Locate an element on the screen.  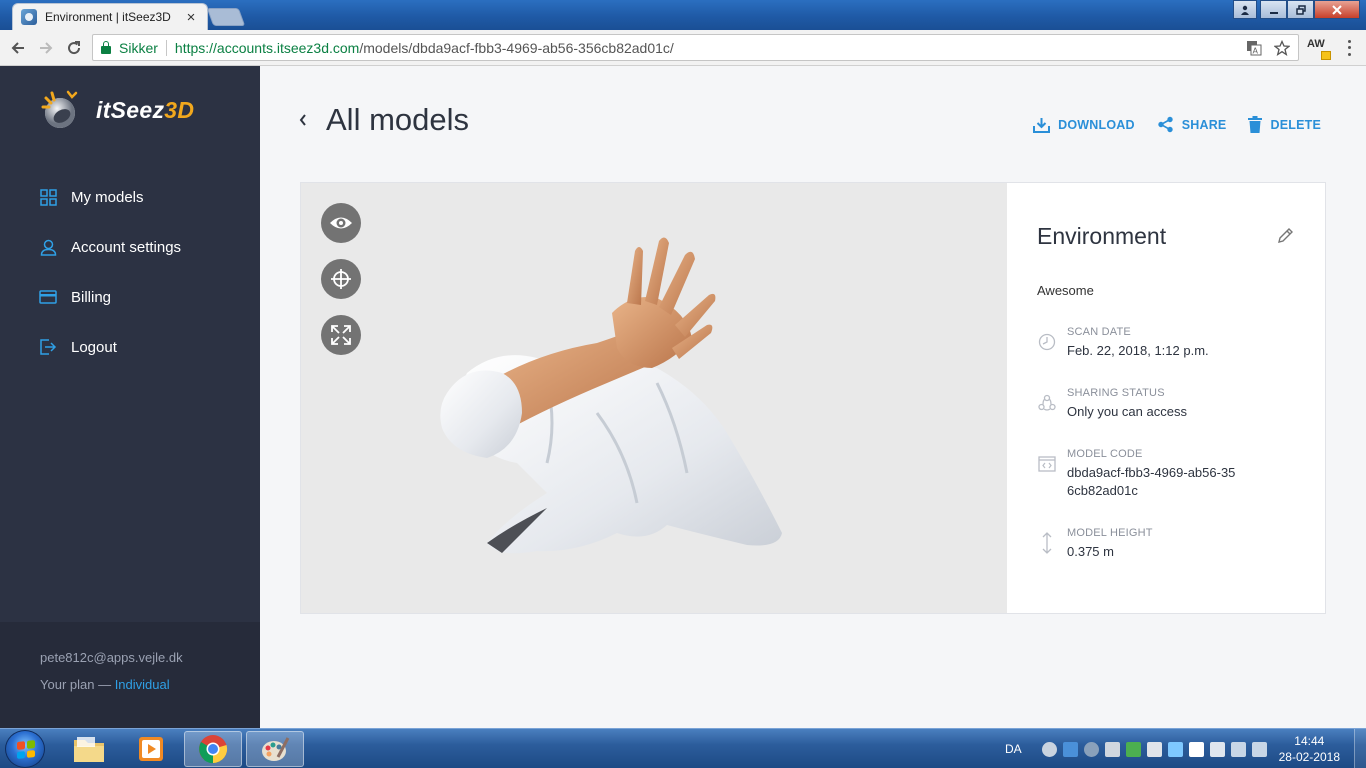
restore-button is located at coordinates (1300, 9).